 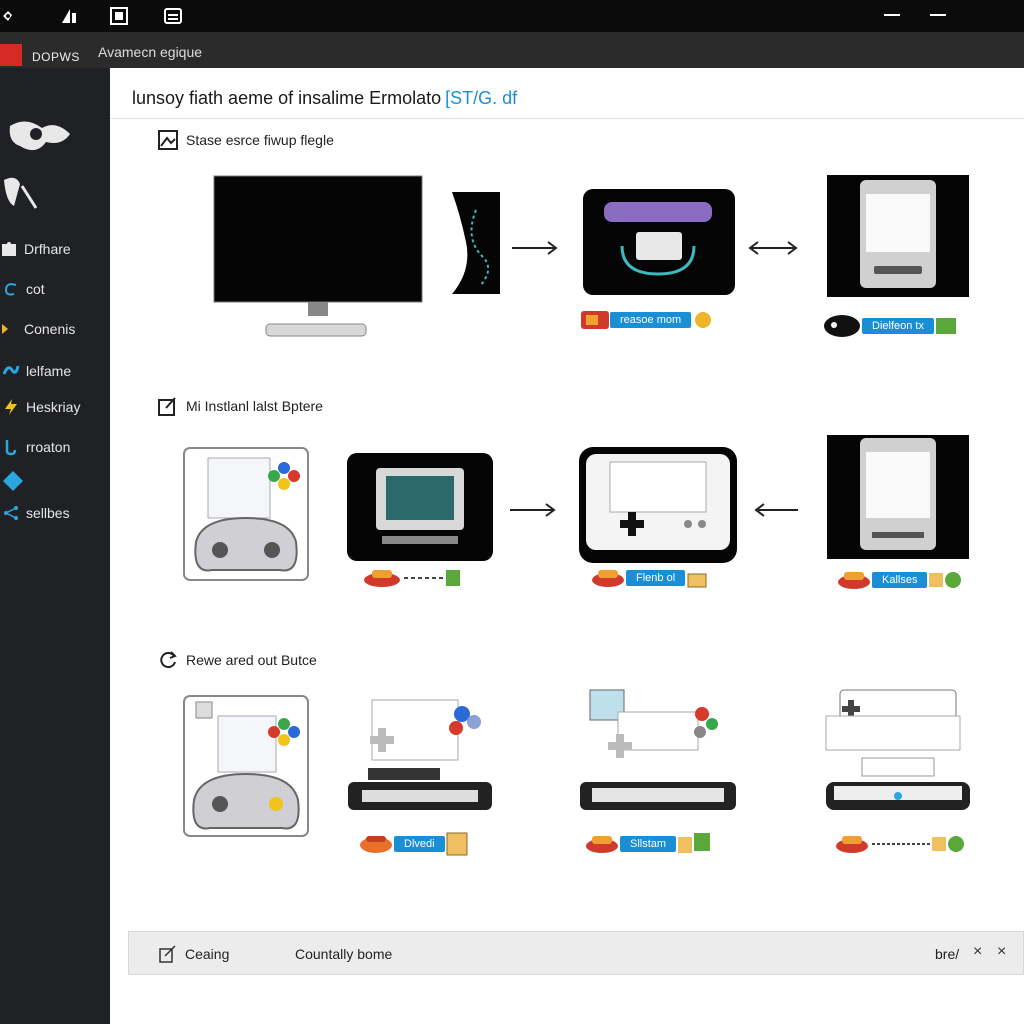 I want to click on coin-icon, so click(x=703, y=320).